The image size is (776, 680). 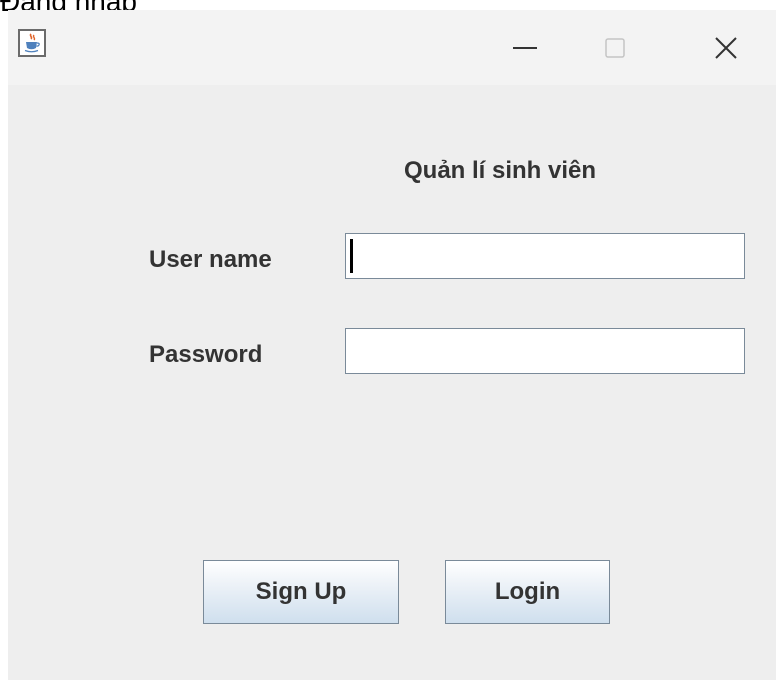 I want to click on close-button, so click(x=726, y=47).